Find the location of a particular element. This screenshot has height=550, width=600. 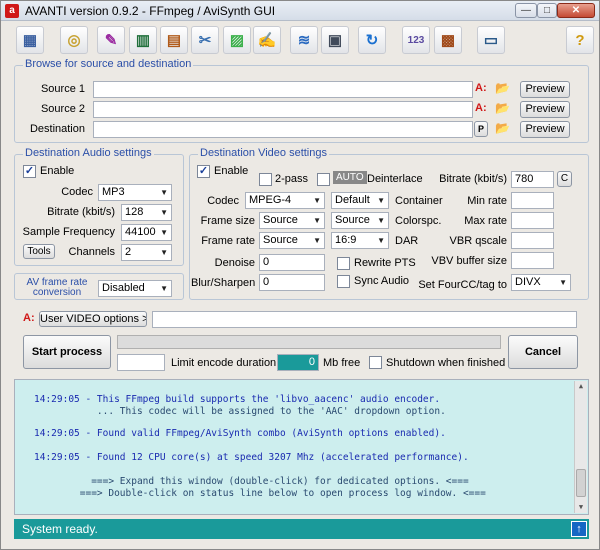

destination-p-button: P is located at coordinates (481, 129).